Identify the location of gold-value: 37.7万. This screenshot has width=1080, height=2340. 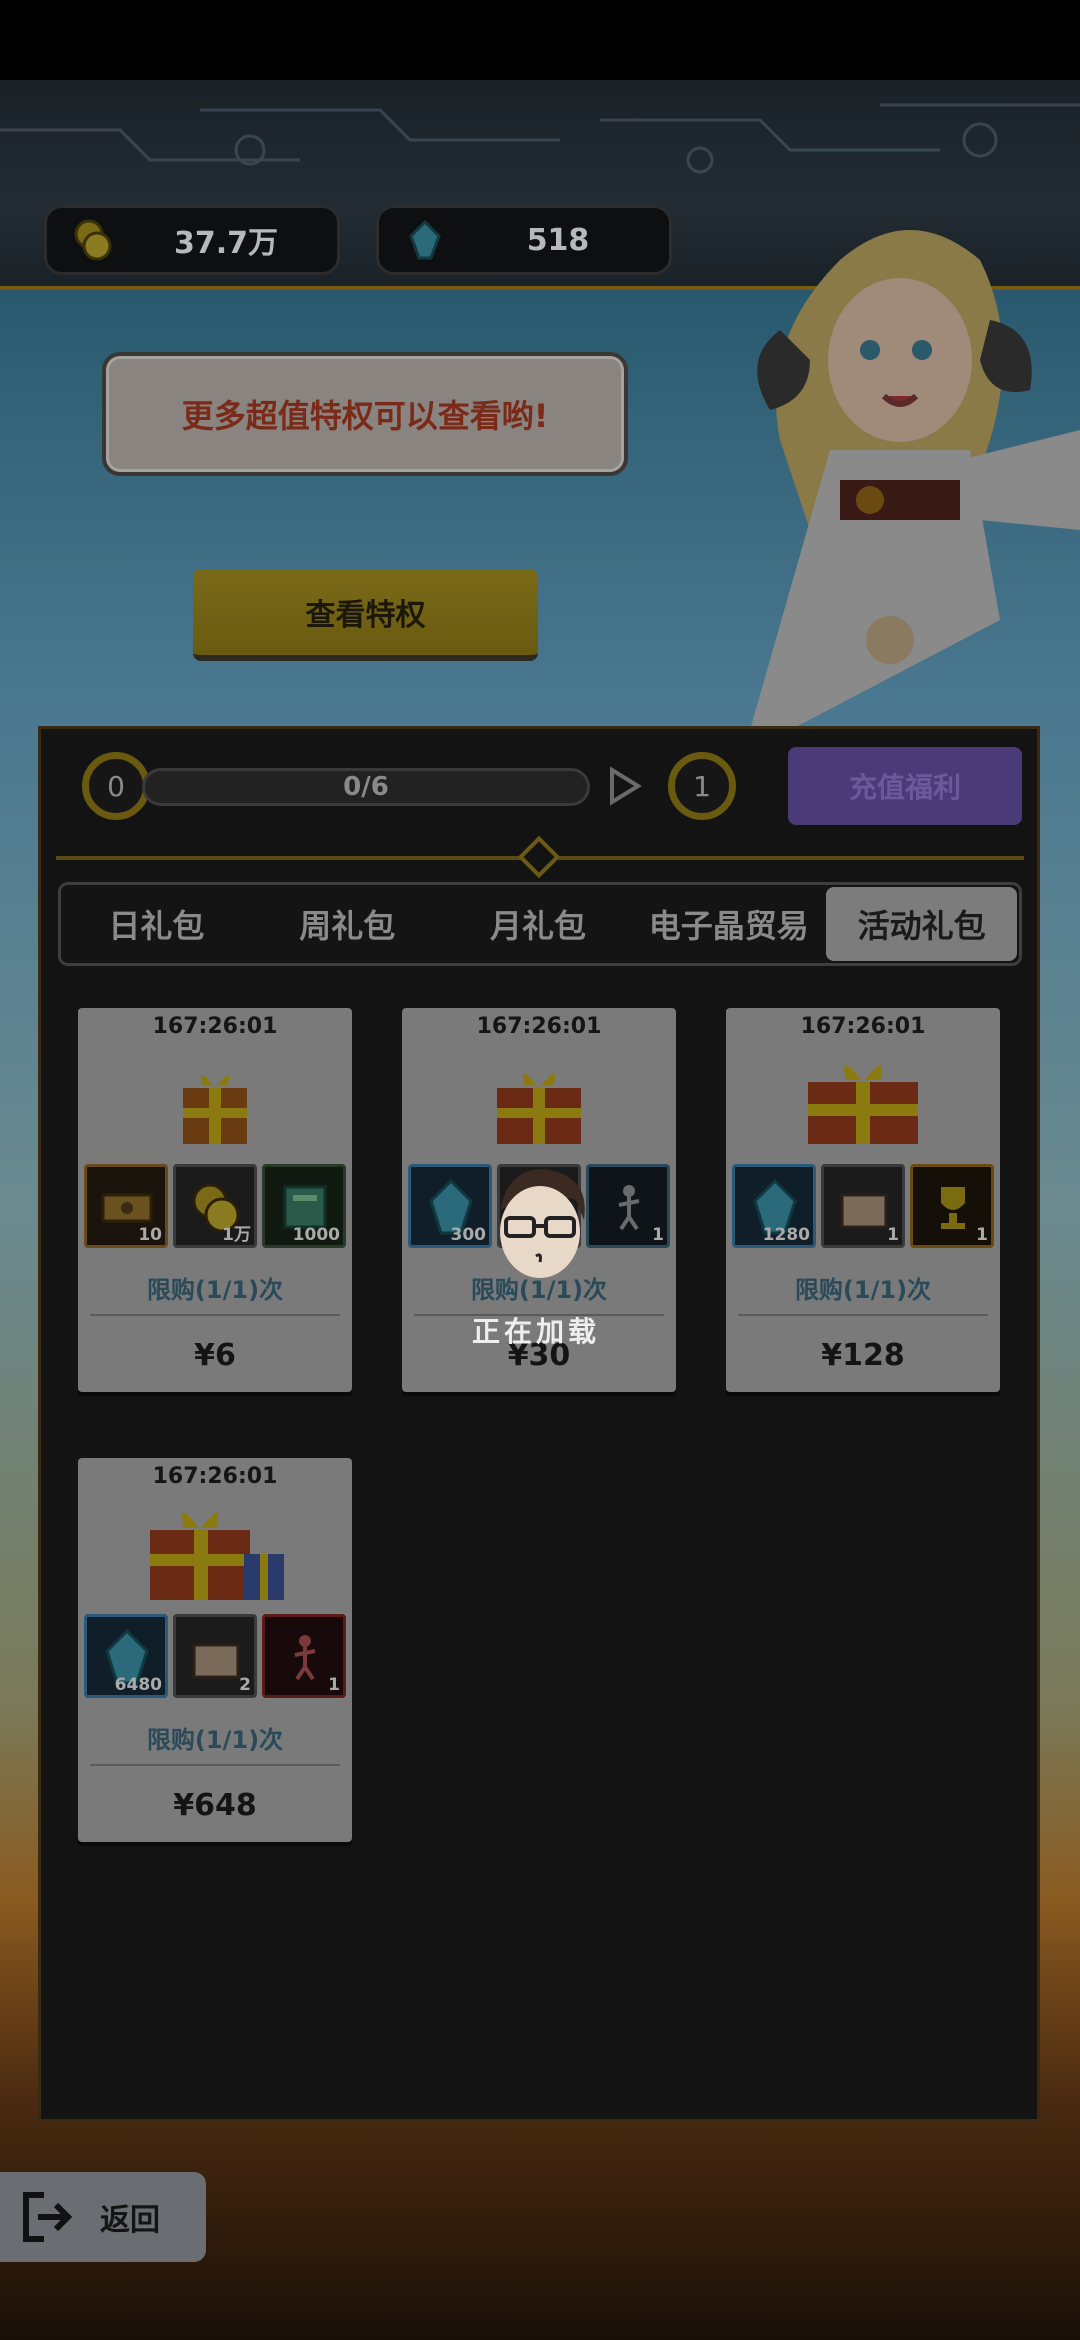
(226, 243).